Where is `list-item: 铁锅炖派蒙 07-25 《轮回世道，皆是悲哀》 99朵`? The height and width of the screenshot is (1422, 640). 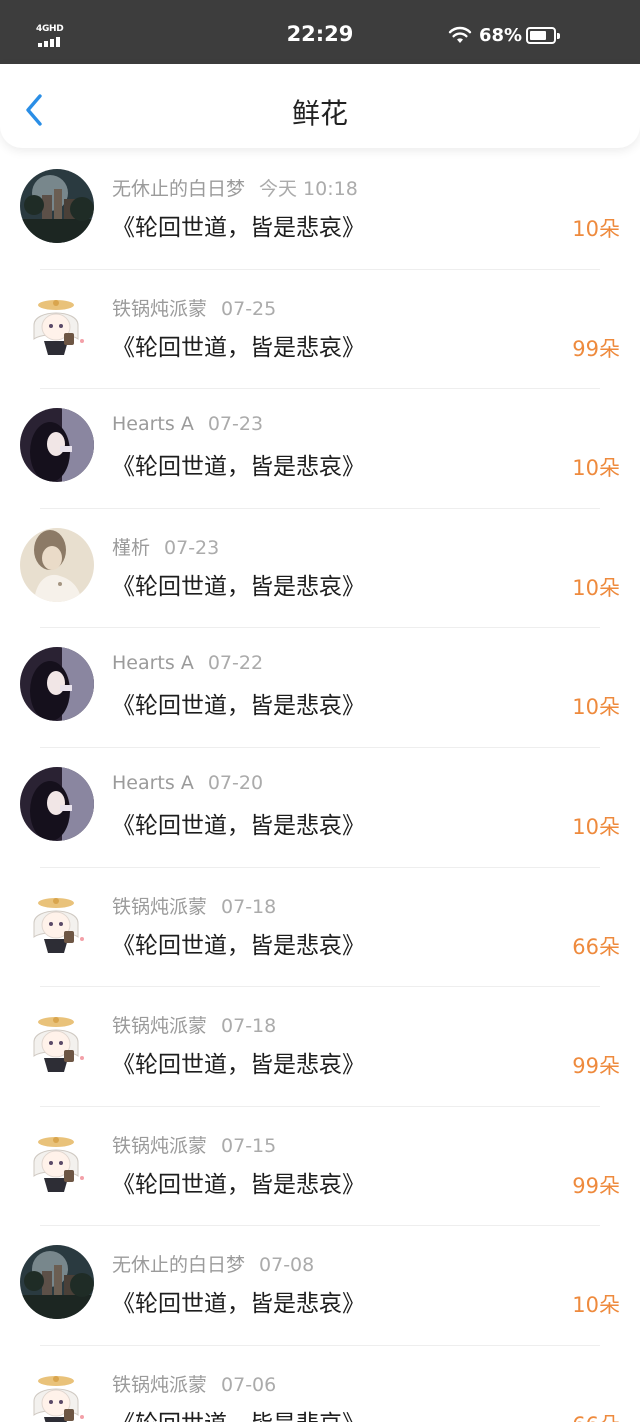
list-item: 铁锅炖派蒙 07-25 《轮回世道，皆是悲哀》 99朵 is located at coordinates (320, 330).